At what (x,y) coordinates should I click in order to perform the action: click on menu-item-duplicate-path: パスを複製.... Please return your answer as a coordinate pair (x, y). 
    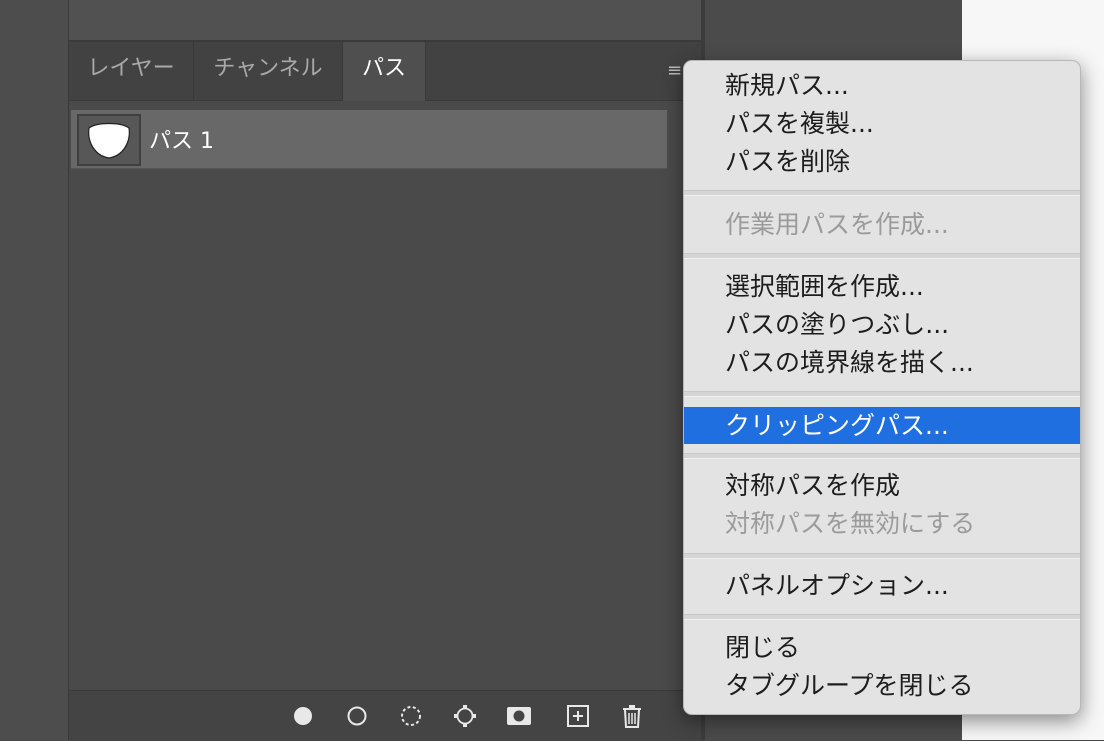
    Looking at the image, I should click on (882, 123).